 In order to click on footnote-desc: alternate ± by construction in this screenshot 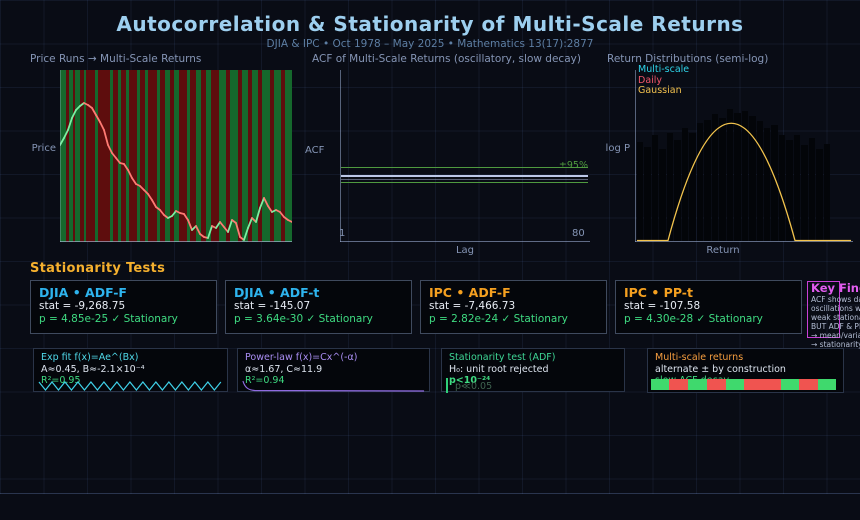, I will do `click(720, 369)`.